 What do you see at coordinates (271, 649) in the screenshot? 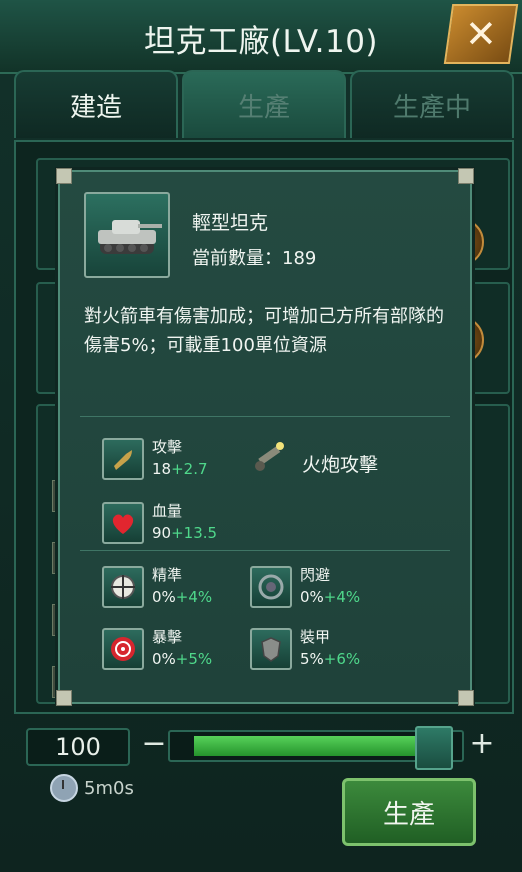
I see `armor-icon` at bounding box center [271, 649].